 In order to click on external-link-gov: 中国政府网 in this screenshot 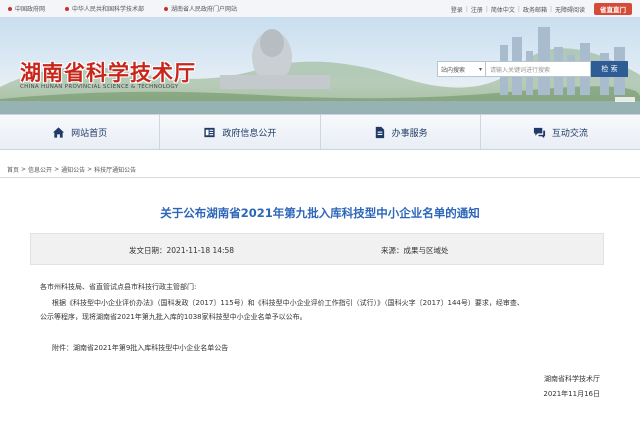, I will do `click(26, 8)`.